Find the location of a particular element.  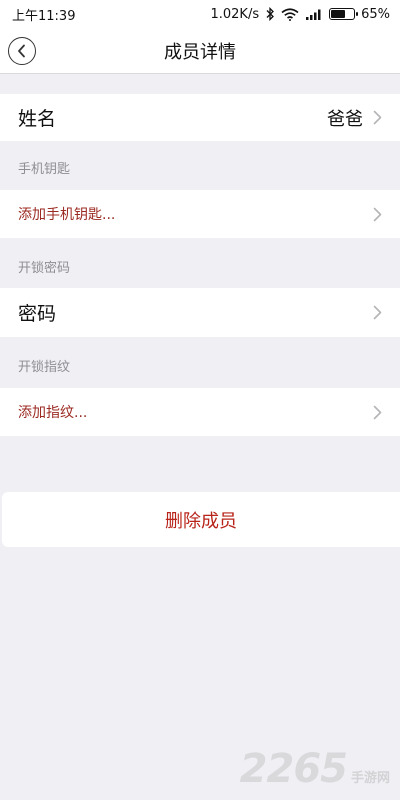

fingerprint-section-title: 开锁指纹 is located at coordinates (44, 367).